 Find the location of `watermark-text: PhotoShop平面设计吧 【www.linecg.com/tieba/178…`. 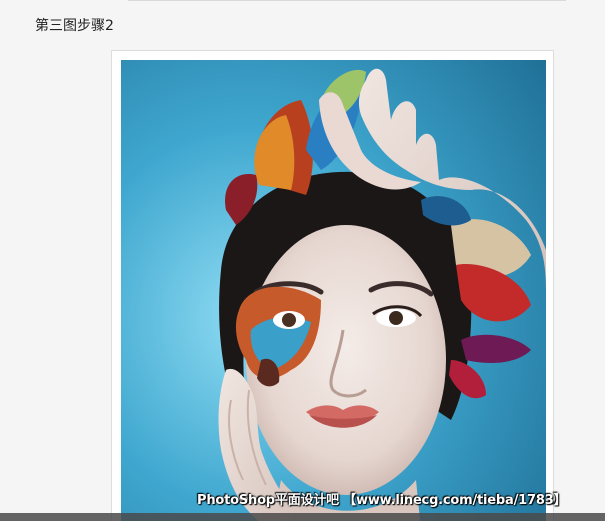

watermark-text: PhotoShop平面设计吧 【www.linecg.com/tieba/178… is located at coordinates (382, 500).